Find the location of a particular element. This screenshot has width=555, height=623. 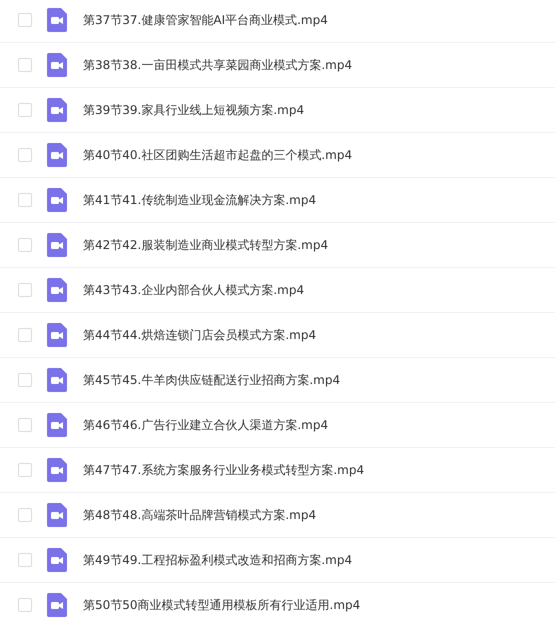

file-name: 第38节38.一亩田模式共享菜园商业模式方案.mp4 is located at coordinates (217, 65).